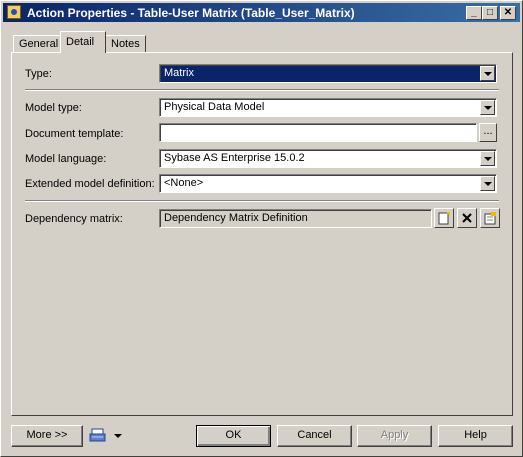  I want to click on extended-model-definition-select: <None>, so click(328, 183).